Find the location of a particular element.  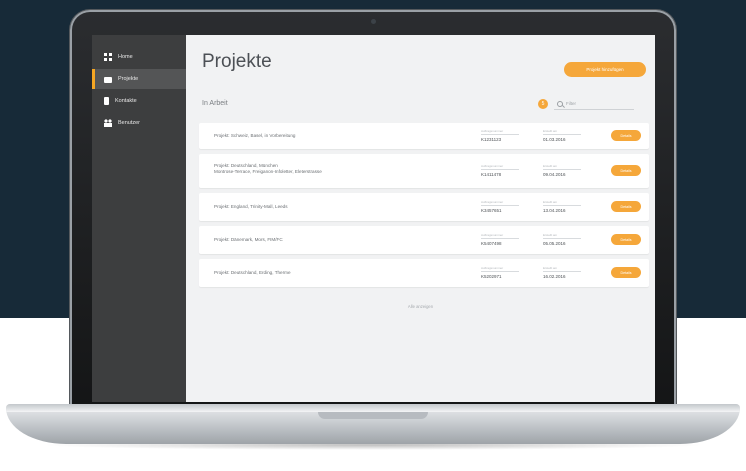

search-box is located at coordinates (594, 104).